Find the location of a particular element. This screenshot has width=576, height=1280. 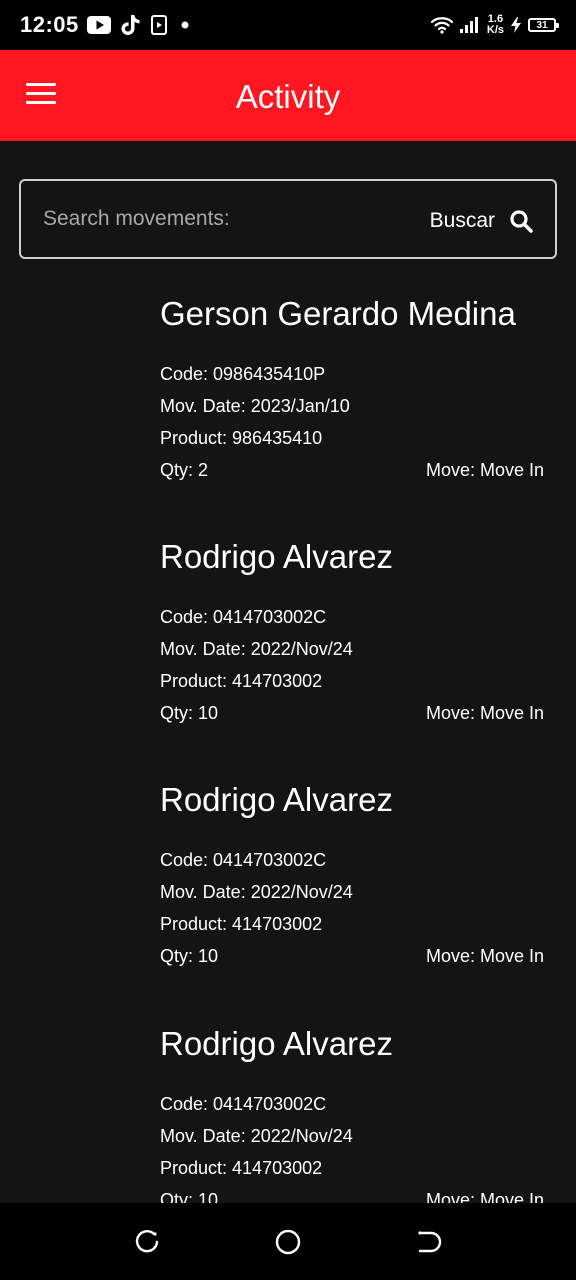

navigation-bar is located at coordinates (288, 1241).